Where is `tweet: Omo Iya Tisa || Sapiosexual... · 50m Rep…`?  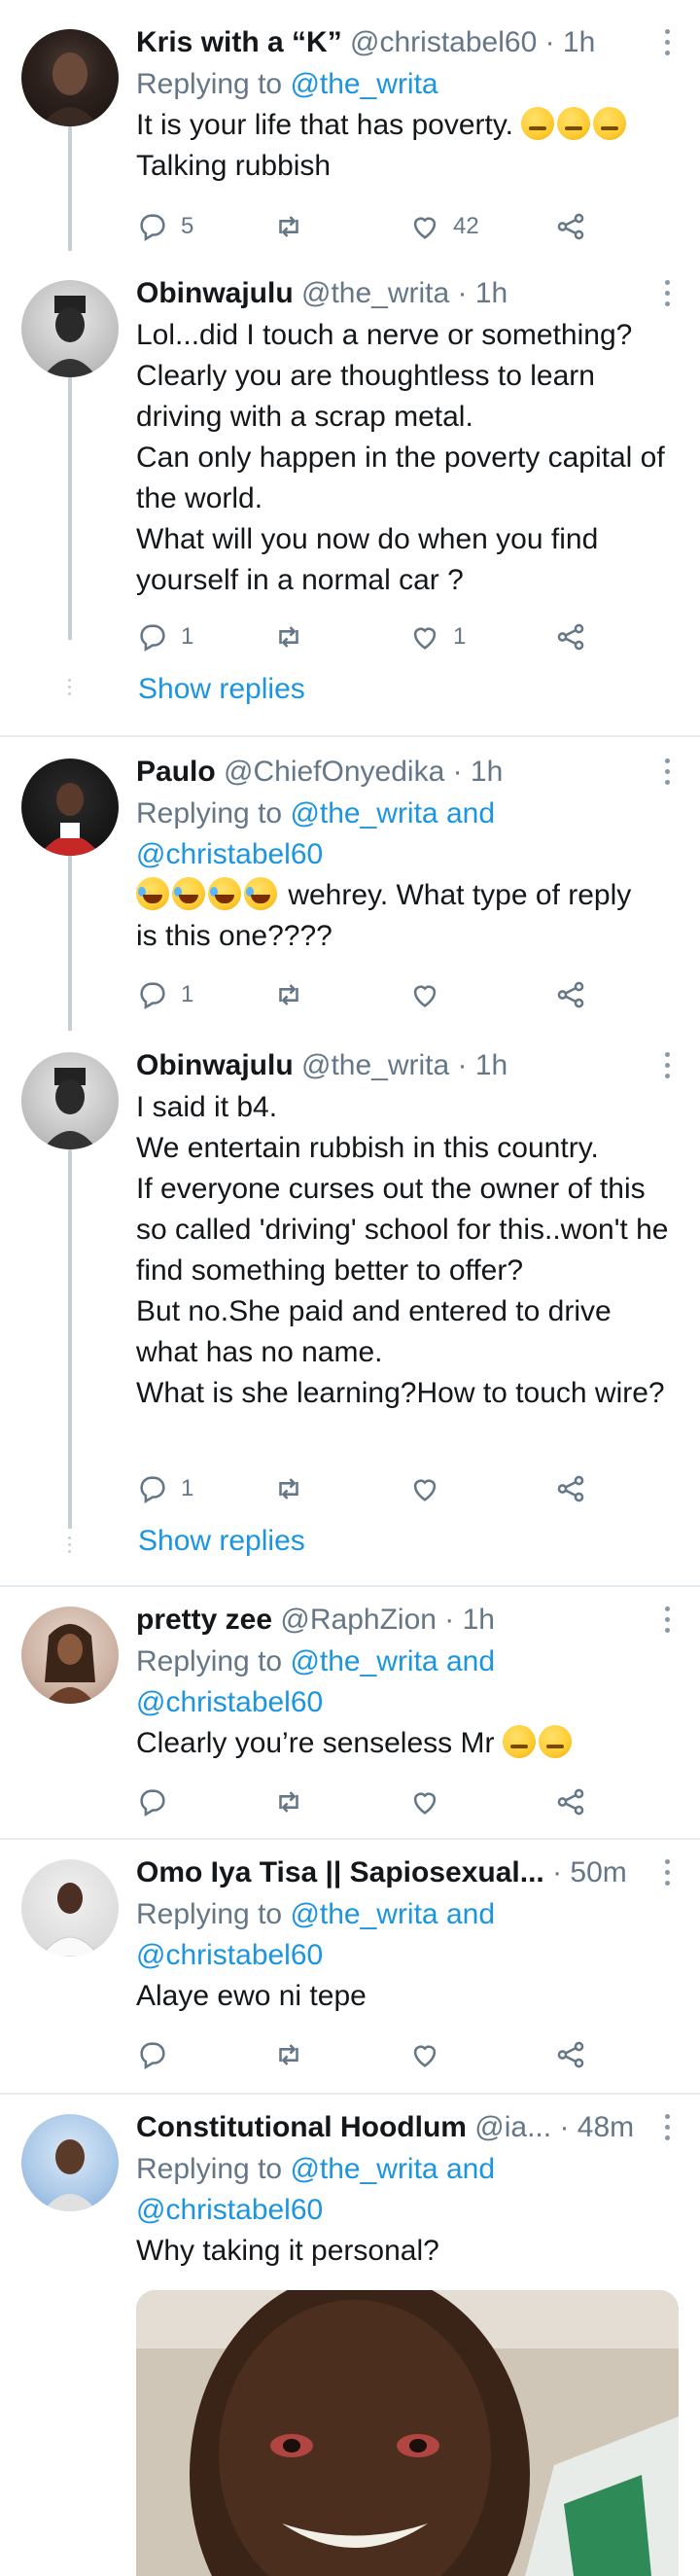 tweet: Omo Iya Tisa || Sapiosexual... · 50m Rep… is located at coordinates (350, 1966).